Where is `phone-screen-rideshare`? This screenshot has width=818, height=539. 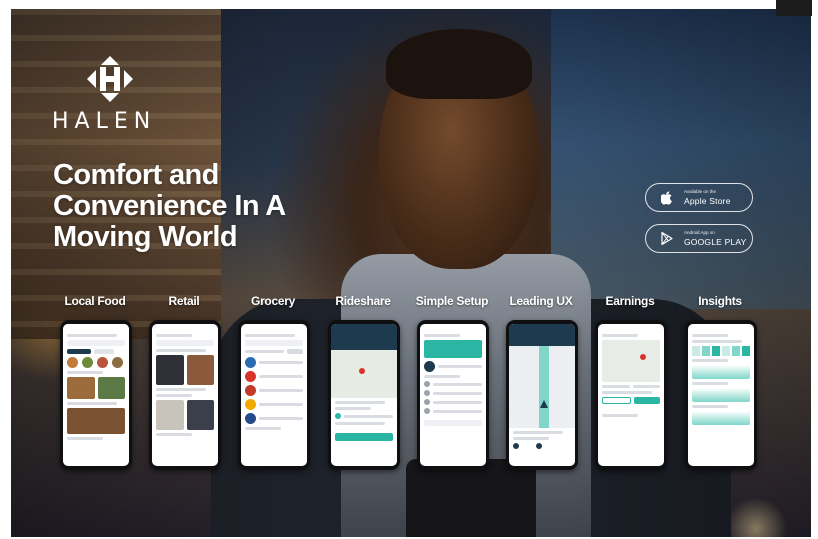 phone-screen-rideshare is located at coordinates (364, 395).